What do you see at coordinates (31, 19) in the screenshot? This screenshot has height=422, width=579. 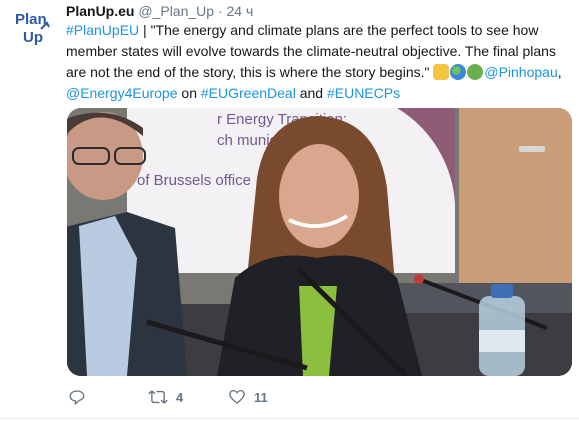 I see `svg-text: Plan` at bounding box center [31, 19].